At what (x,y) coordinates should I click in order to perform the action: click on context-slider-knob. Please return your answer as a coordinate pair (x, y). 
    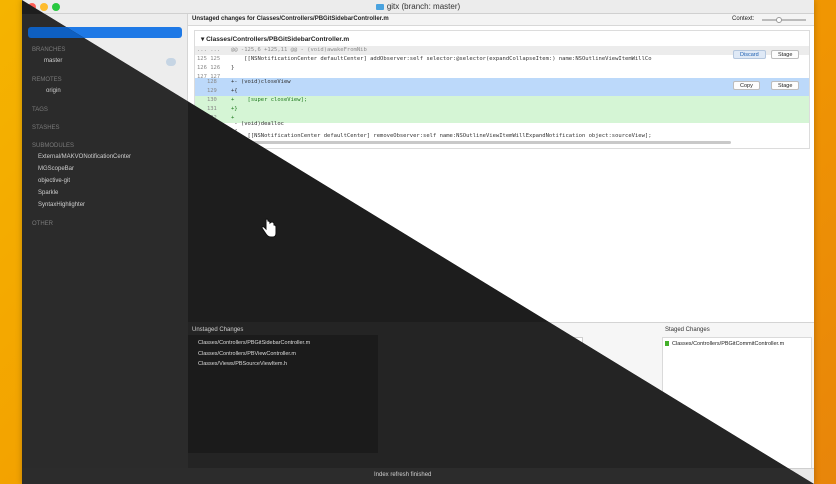
    Looking at the image, I should click on (779, 20).